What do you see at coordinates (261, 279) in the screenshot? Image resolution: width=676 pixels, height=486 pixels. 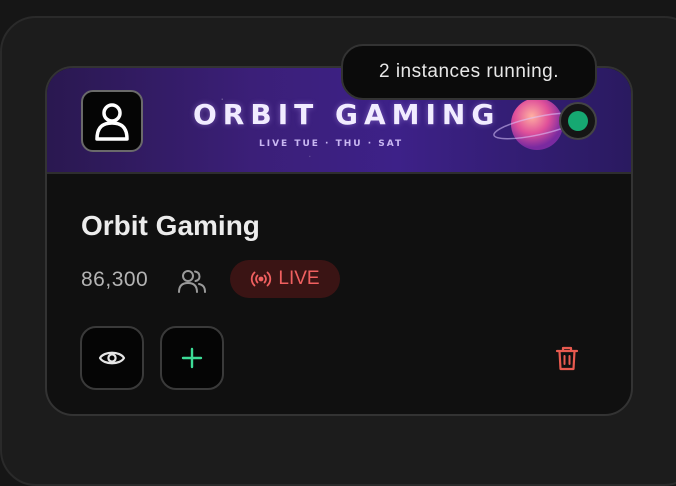 I see `broadcast-icon` at bounding box center [261, 279].